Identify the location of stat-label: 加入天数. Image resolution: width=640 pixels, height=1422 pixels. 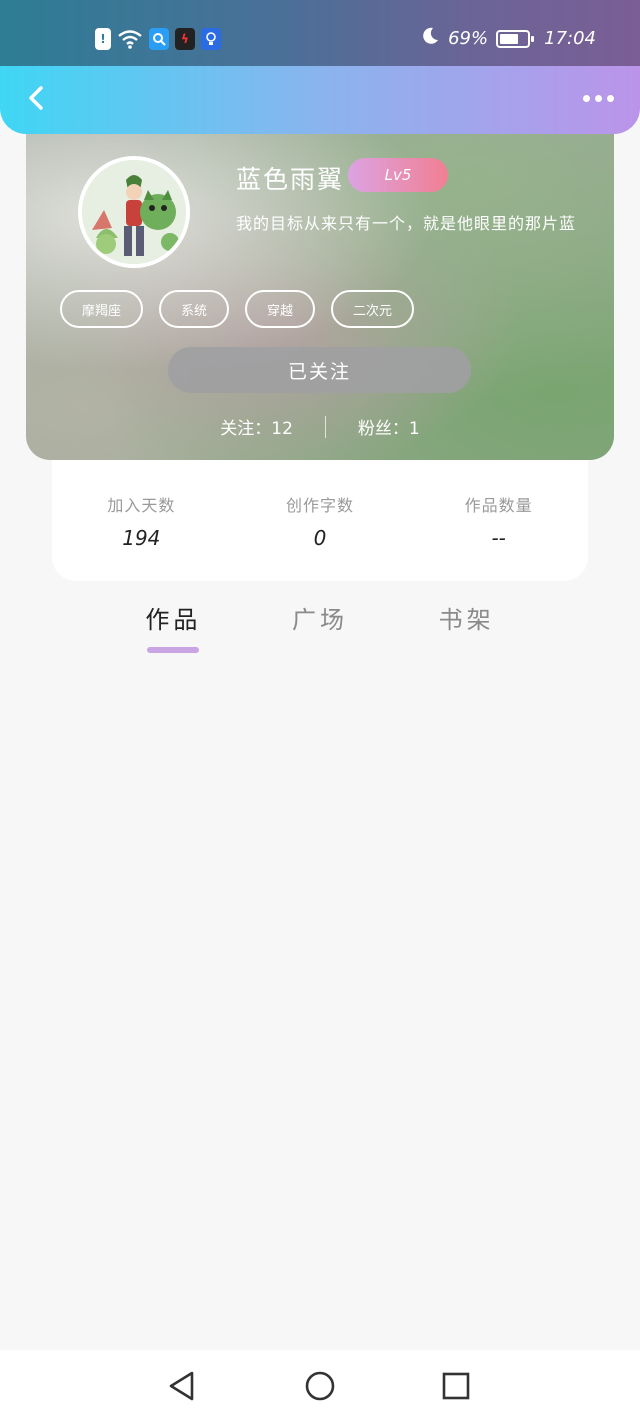
(141, 505).